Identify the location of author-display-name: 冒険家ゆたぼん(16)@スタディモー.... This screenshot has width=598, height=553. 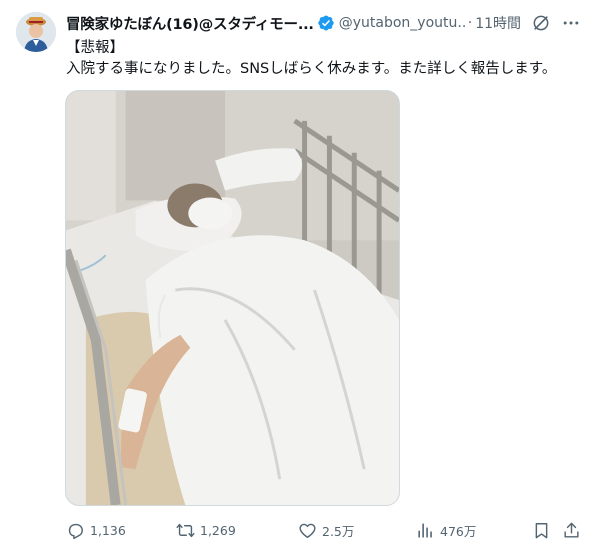
(190, 23).